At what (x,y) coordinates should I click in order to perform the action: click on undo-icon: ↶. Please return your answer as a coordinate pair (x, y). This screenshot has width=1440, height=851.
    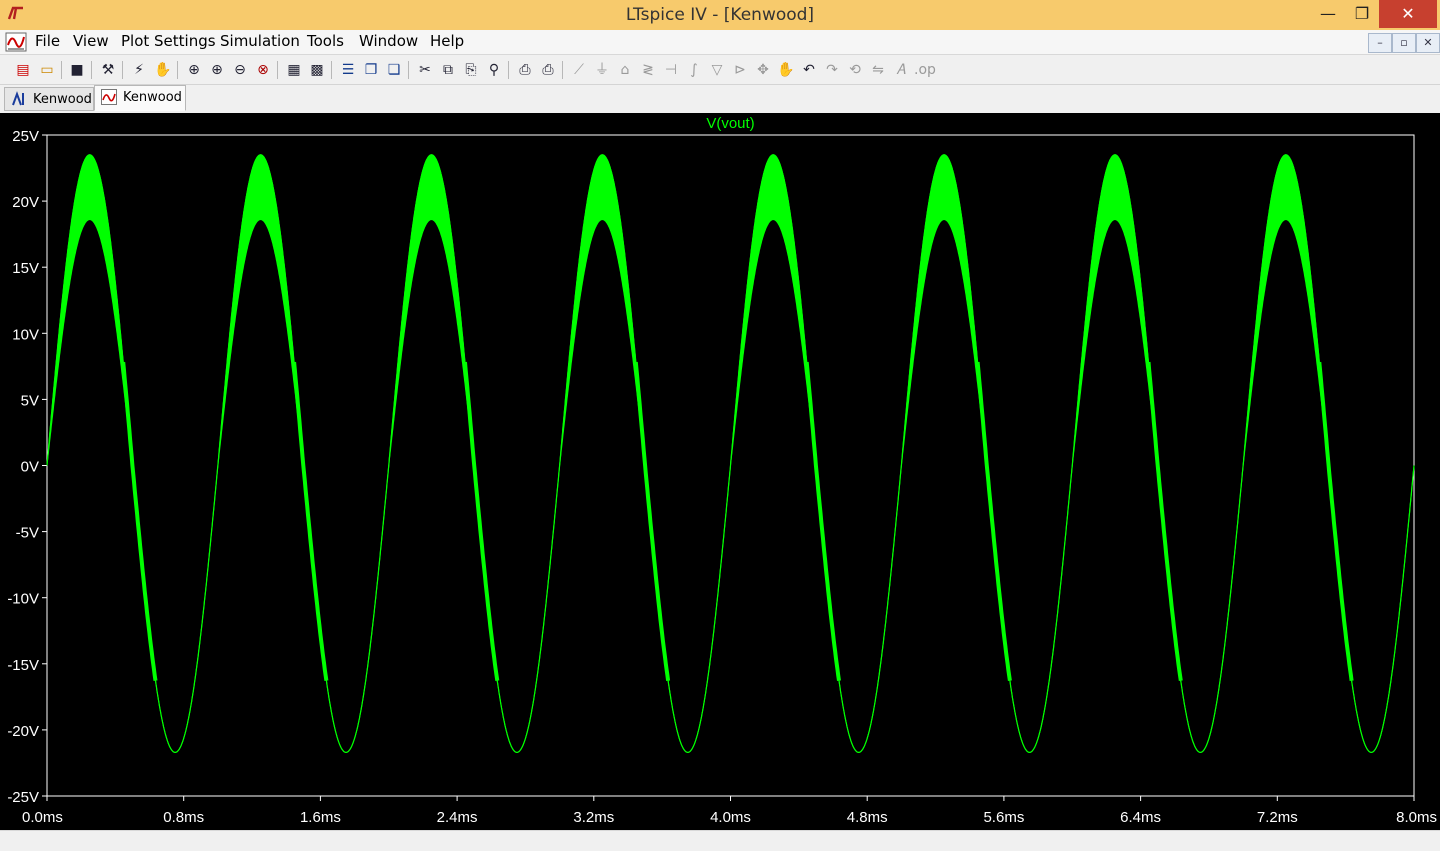
    Looking at the image, I should click on (809, 70).